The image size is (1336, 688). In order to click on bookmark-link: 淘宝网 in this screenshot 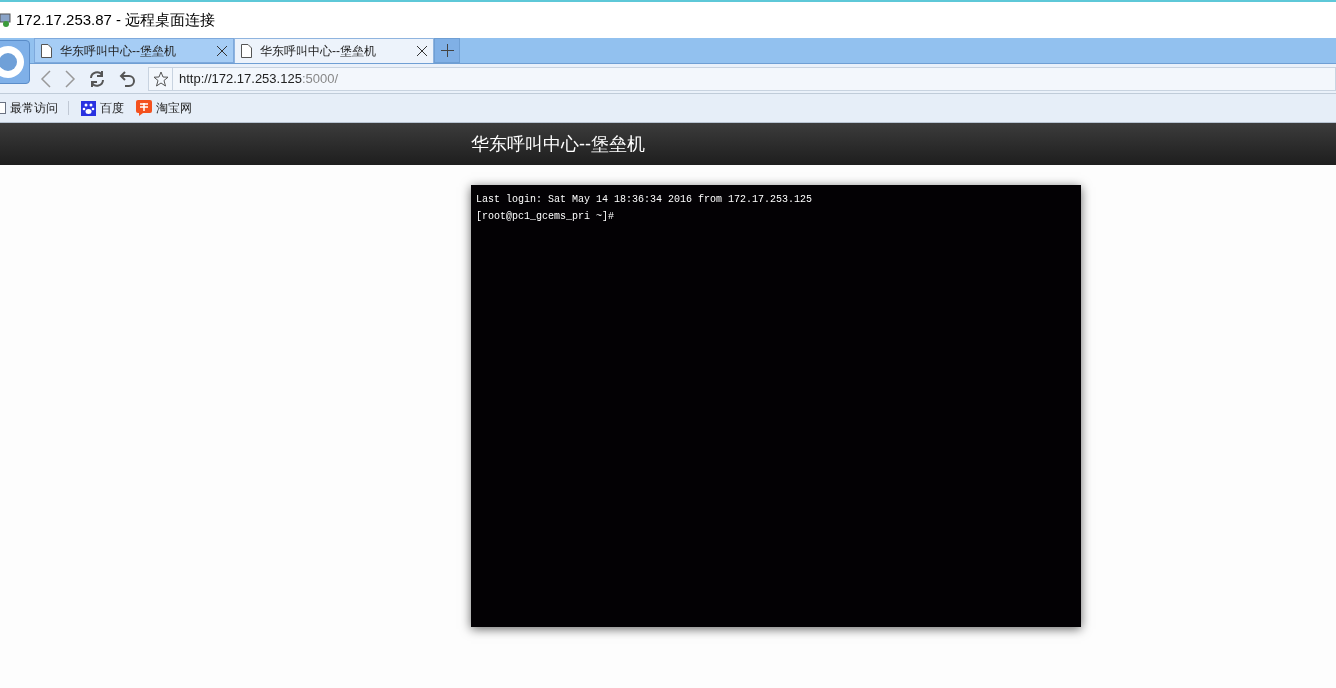, I will do `click(174, 108)`.